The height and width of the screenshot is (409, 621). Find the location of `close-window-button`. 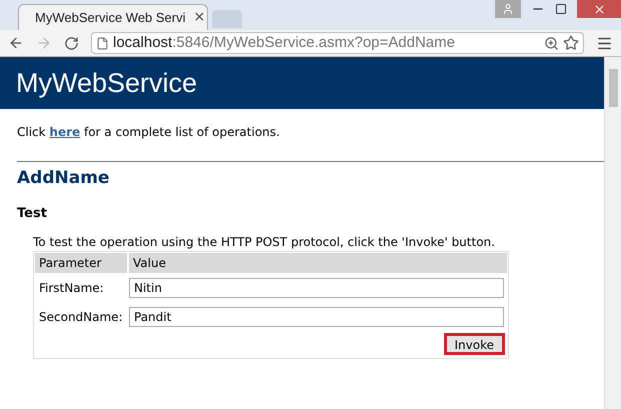

close-window-button is located at coordinates (599, 9).